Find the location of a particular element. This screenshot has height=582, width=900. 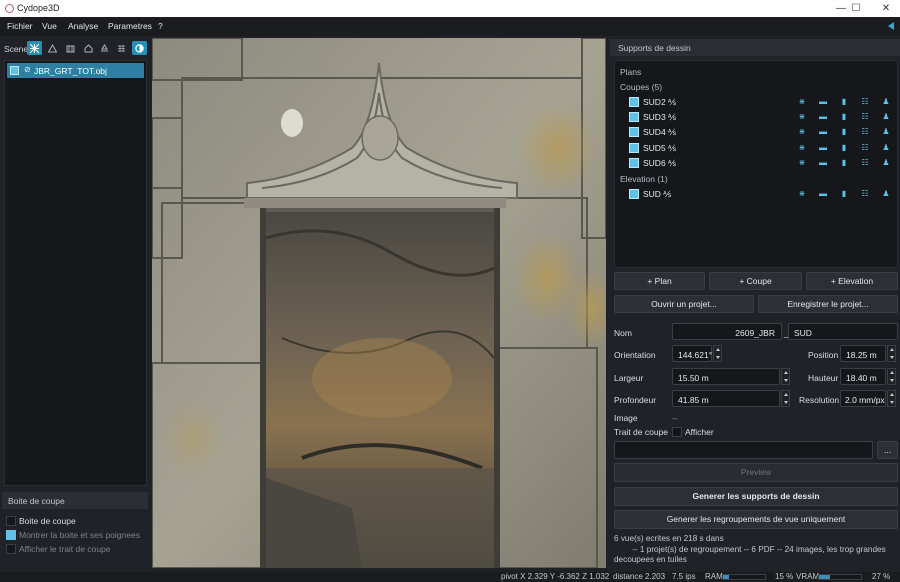

profondeur-spinner is located at coordinates (785, 398).